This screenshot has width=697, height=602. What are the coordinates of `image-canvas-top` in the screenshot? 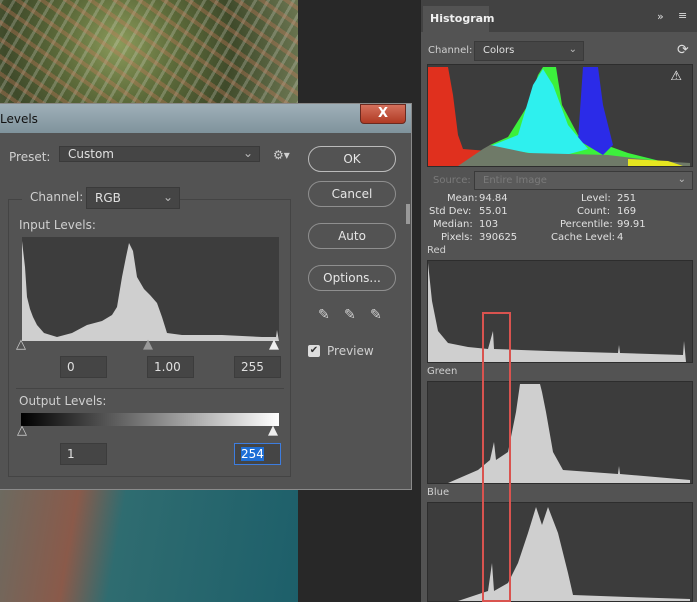 It's located at (149, 55).